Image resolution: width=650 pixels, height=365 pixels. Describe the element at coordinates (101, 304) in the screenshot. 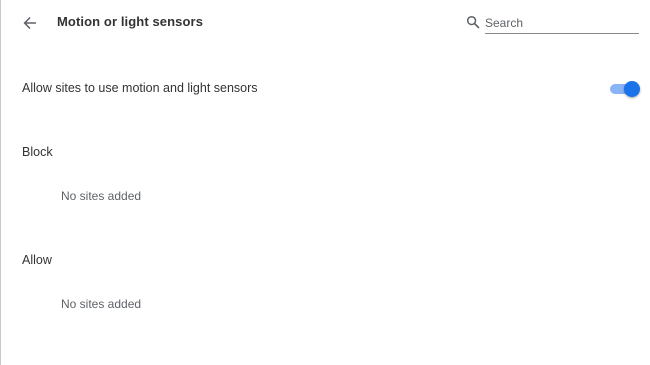

I see `allow-empty-text: No sites added` at that location.